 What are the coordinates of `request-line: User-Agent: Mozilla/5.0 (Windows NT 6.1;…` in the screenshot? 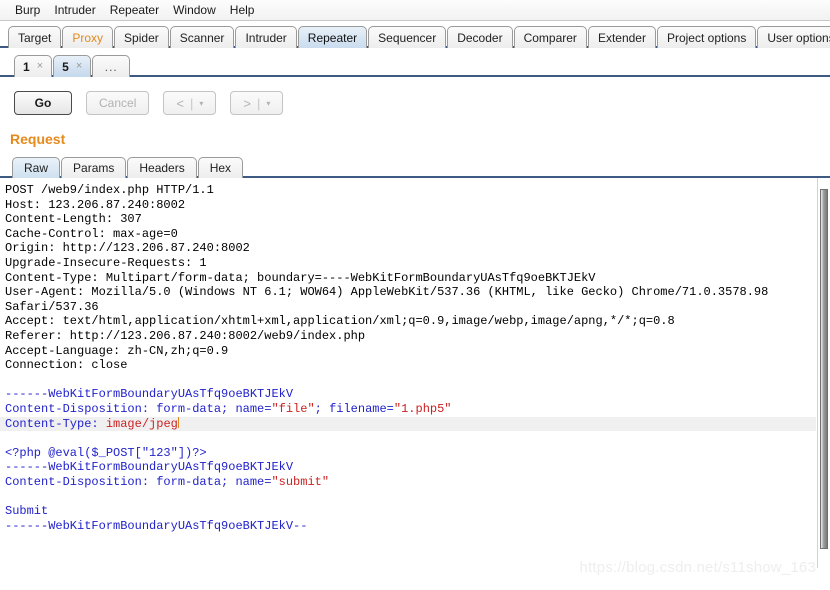 It's located at (410, 292).